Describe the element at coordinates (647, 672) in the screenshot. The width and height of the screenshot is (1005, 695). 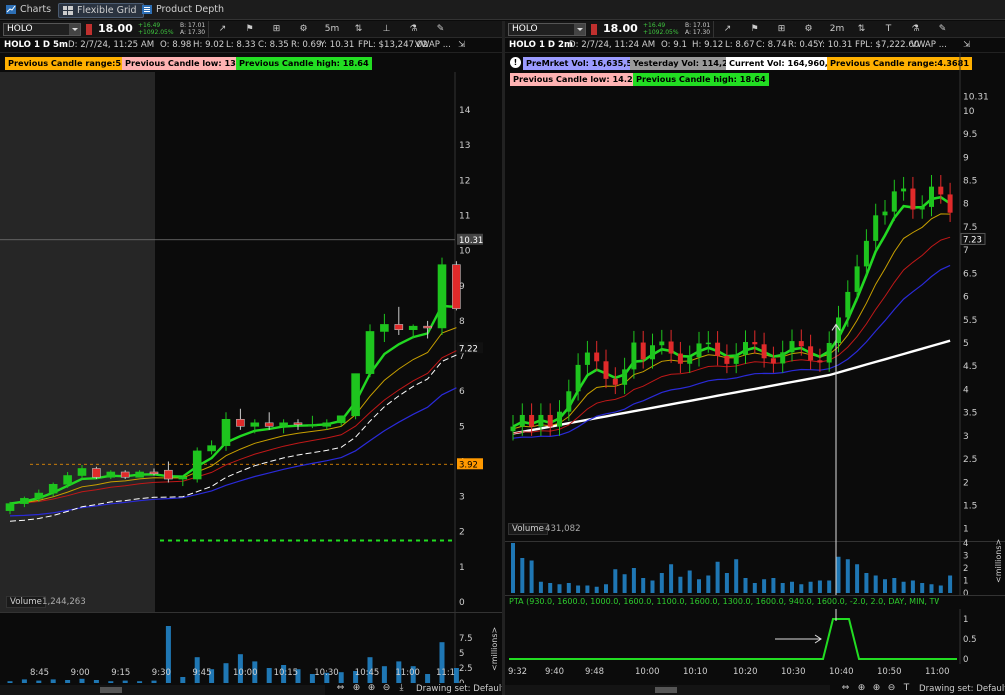
I see `time-tick-label: 10:00` at that location.